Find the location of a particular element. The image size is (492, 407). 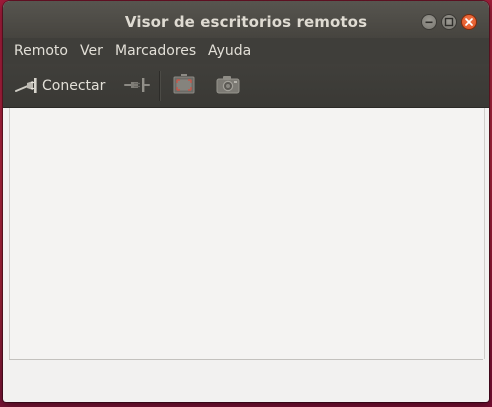

status-bar is located at coordinates (246, 379).